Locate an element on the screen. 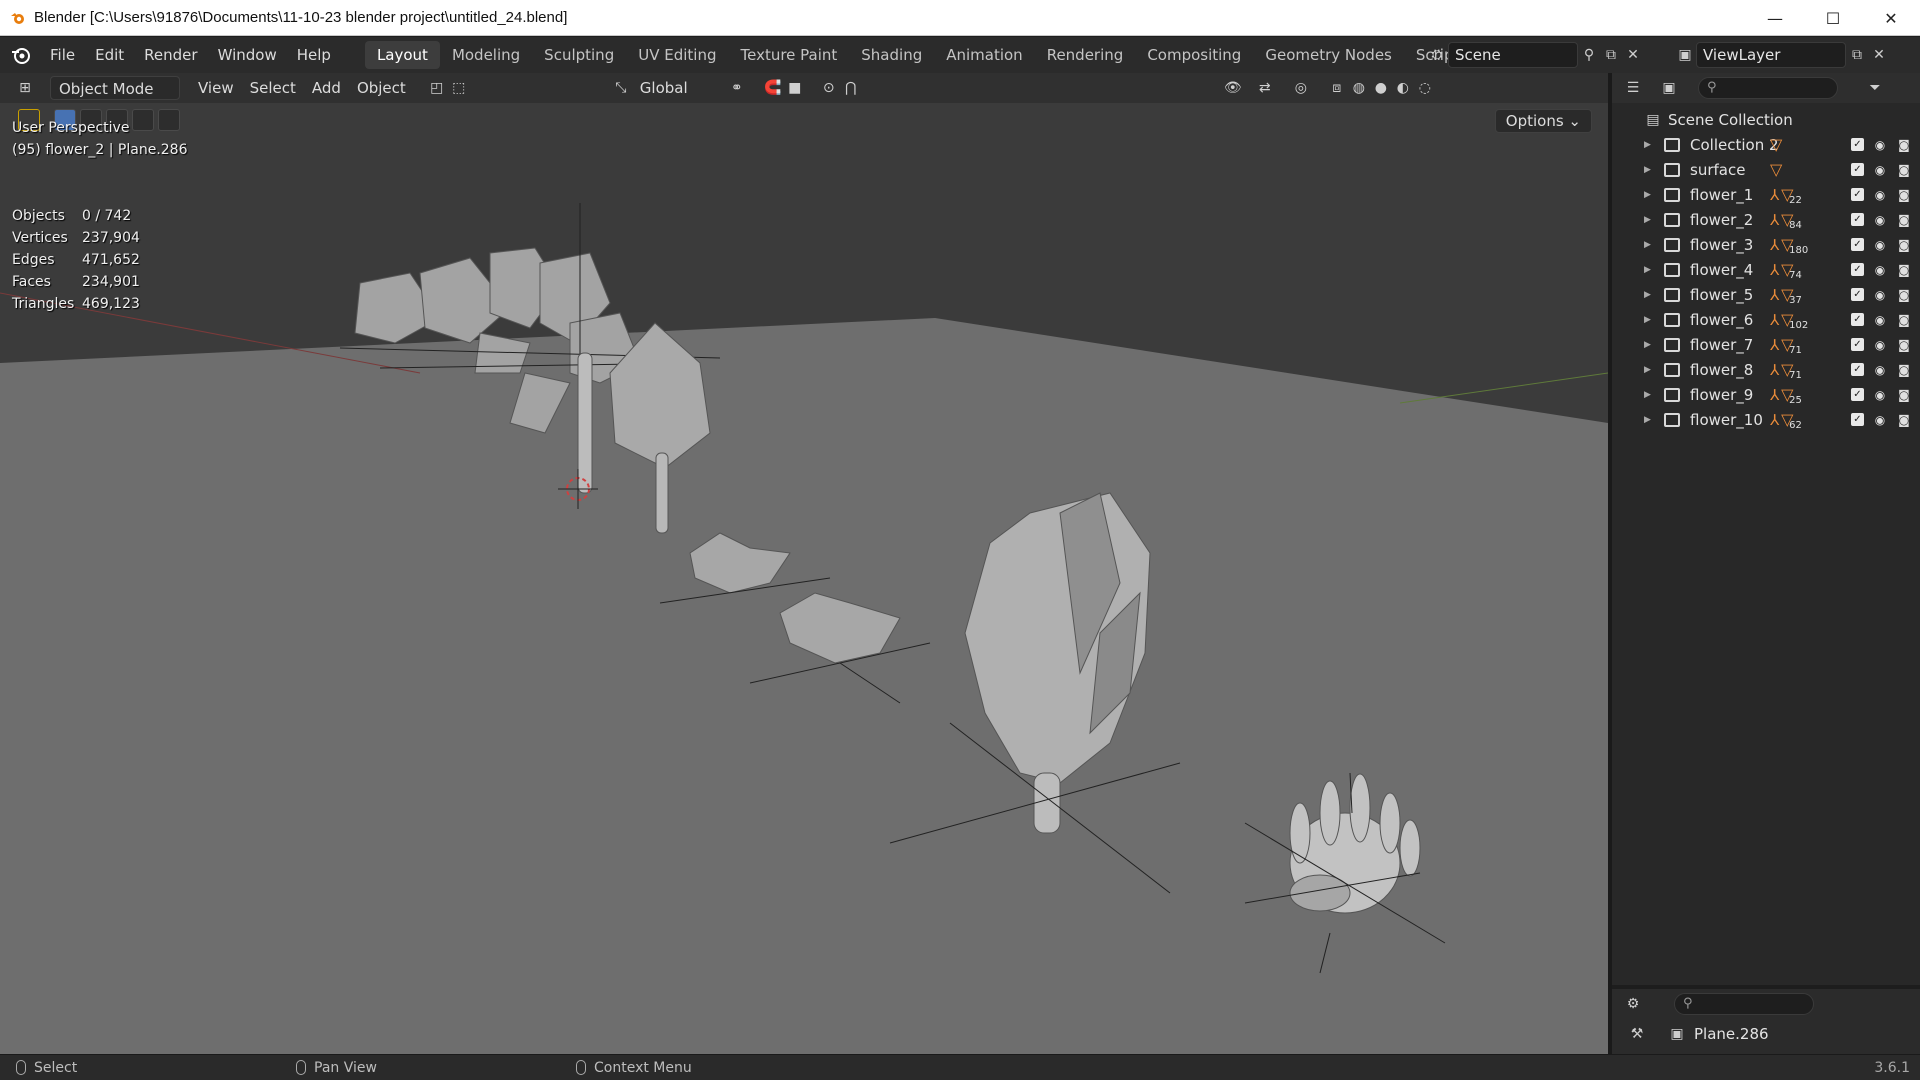 Image resolution: width=1920 pixels, height=1080 pixels. menu-help: Help is located at coordinates (314, 55).